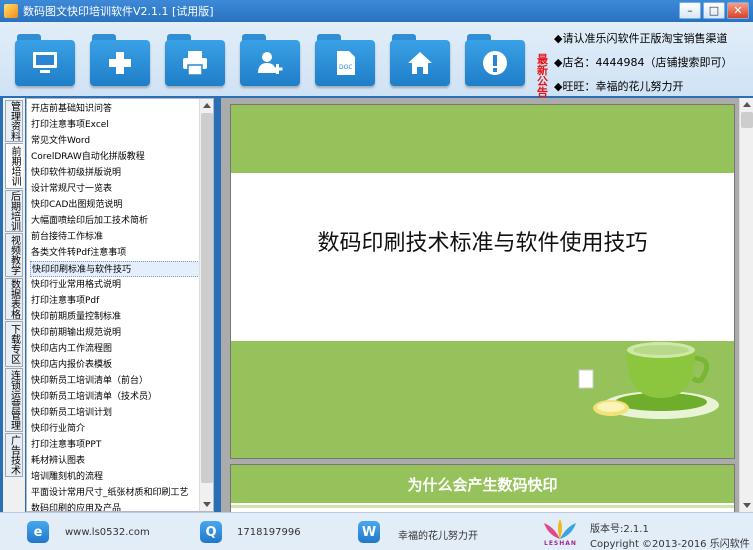  What do you see at coordinates (482, 139) in the screenshot?
I see `slide-band-top` at bounding box center [482, 139].